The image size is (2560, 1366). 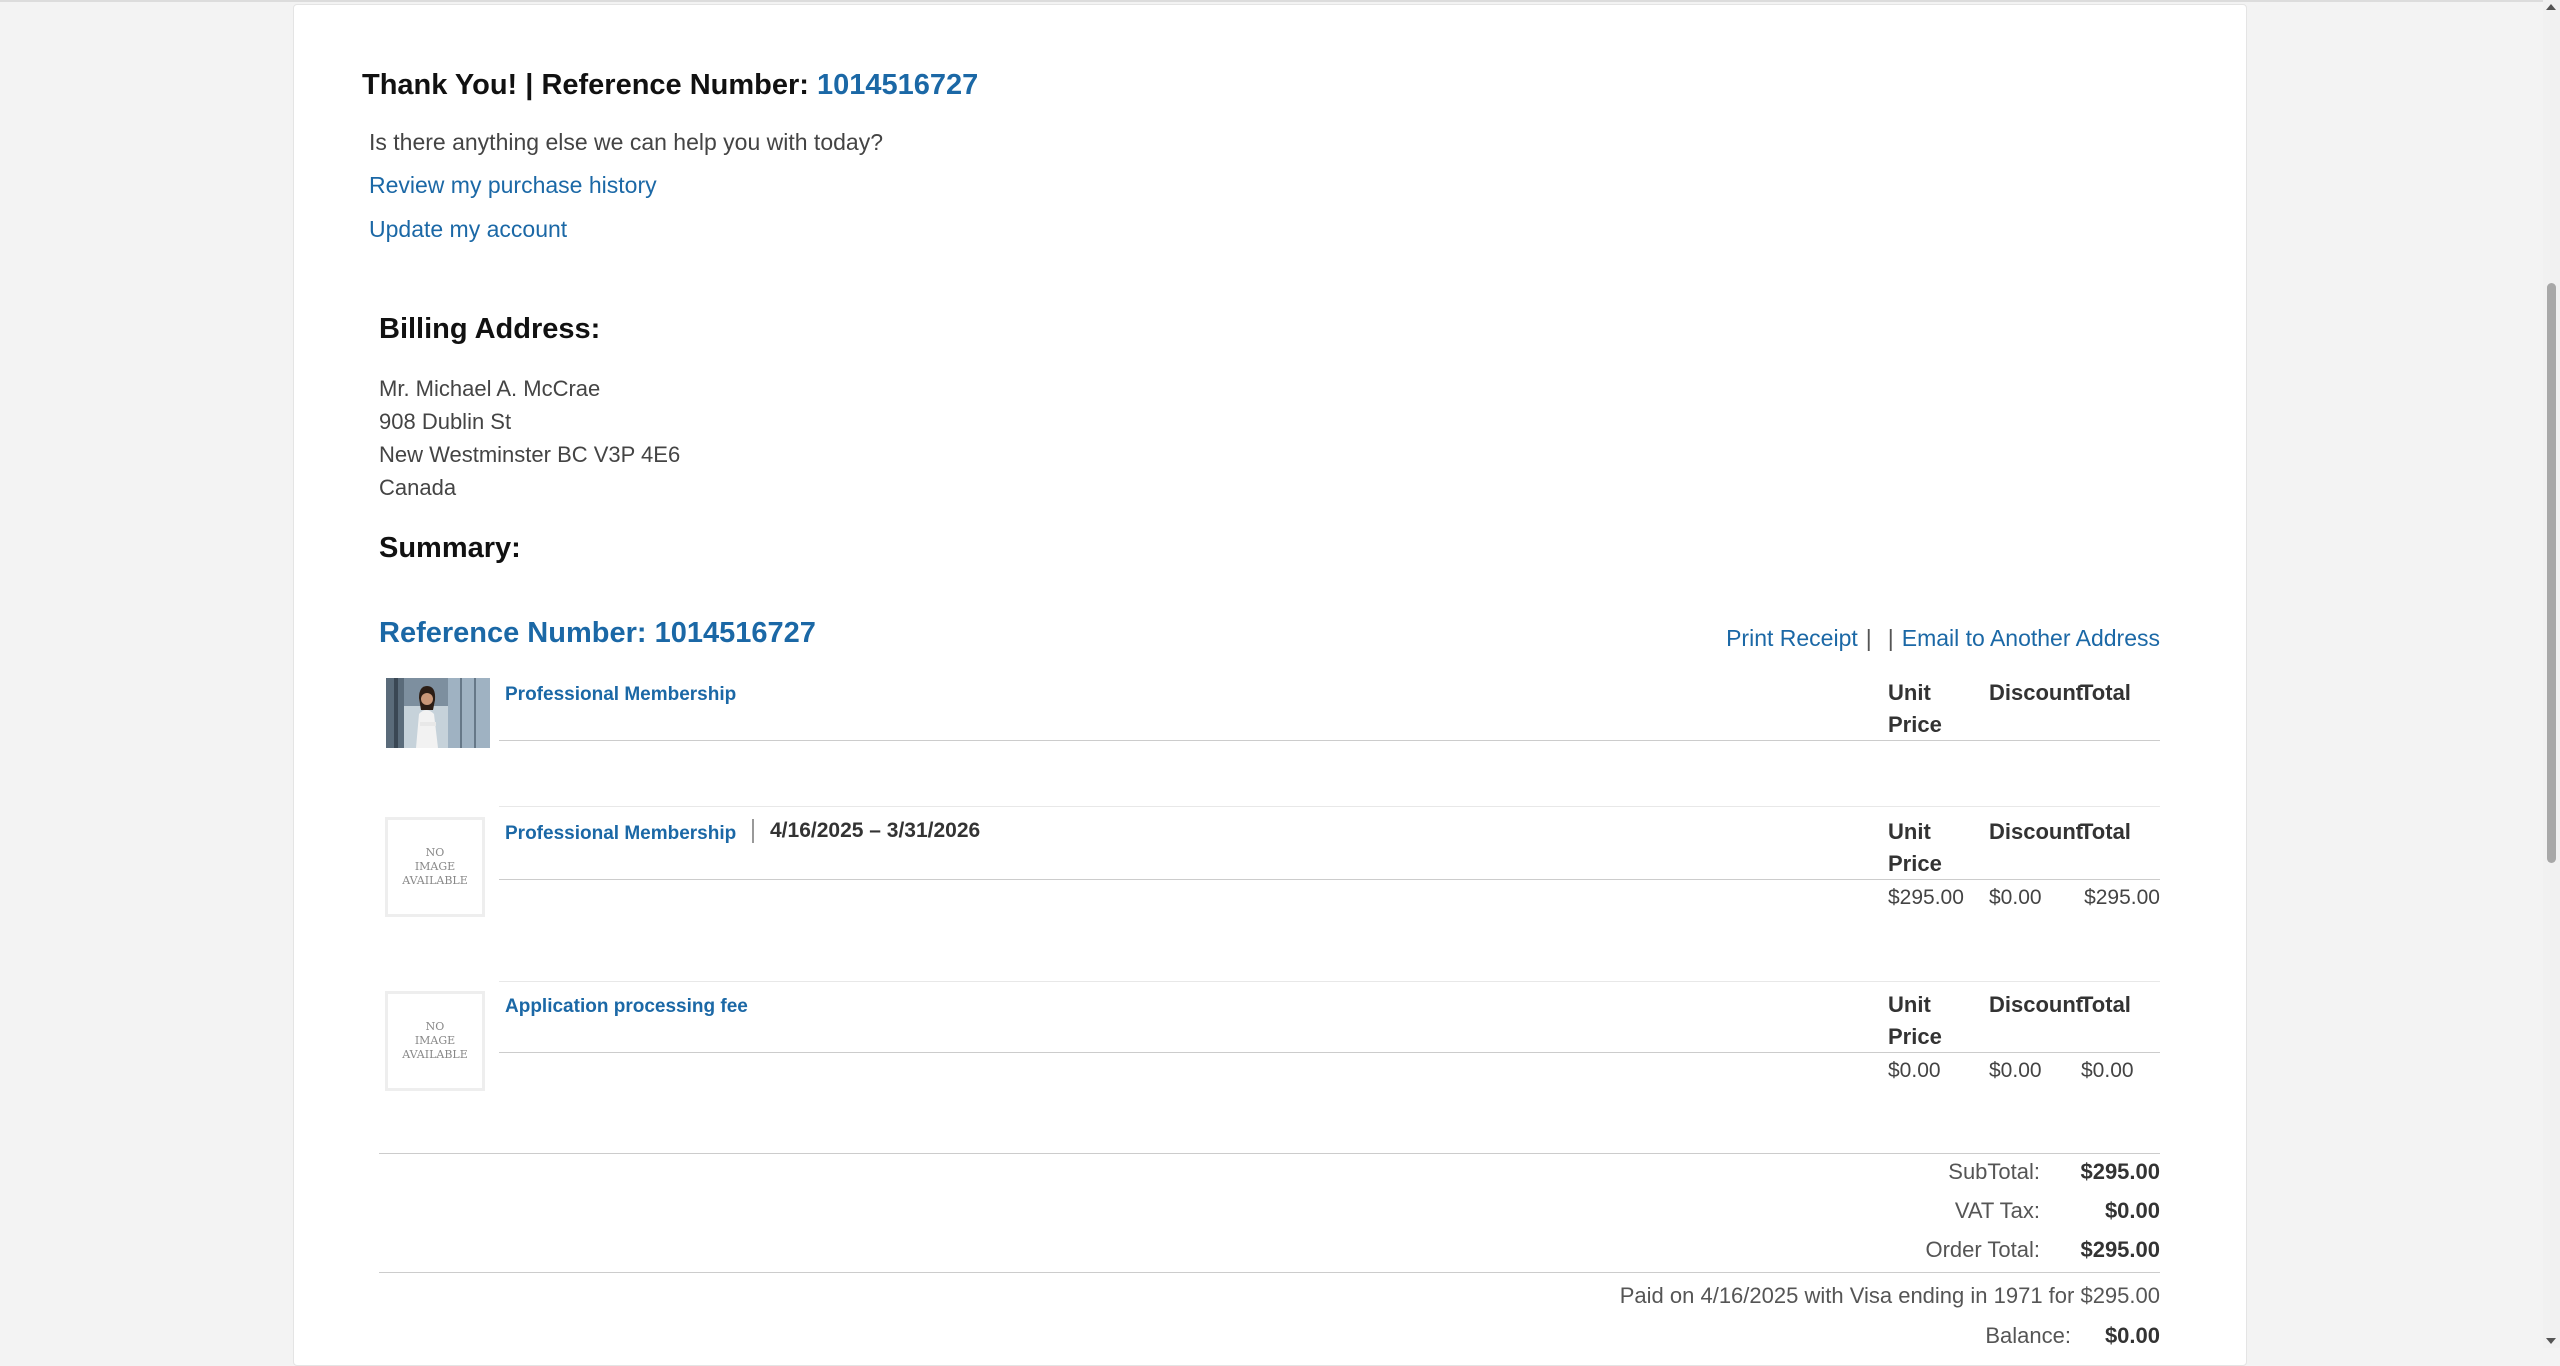 I want to click on subtotal-value: $295.00, so click(x=2120, y=1171).